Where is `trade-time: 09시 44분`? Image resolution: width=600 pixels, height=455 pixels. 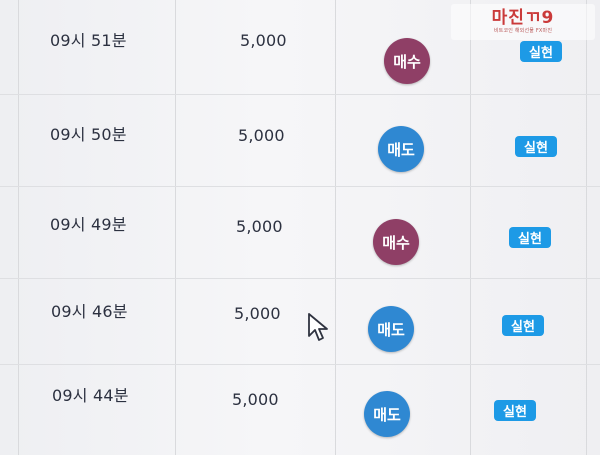
trade-time: 09시 44분 is located at coordinates (90, 395).